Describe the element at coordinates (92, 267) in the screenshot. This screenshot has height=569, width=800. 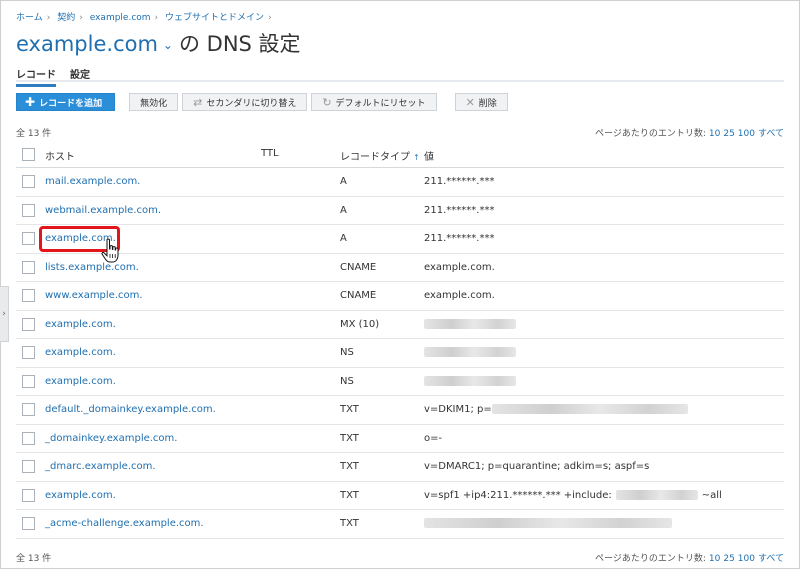
I see `host-link: lists.example.com.` at that location.